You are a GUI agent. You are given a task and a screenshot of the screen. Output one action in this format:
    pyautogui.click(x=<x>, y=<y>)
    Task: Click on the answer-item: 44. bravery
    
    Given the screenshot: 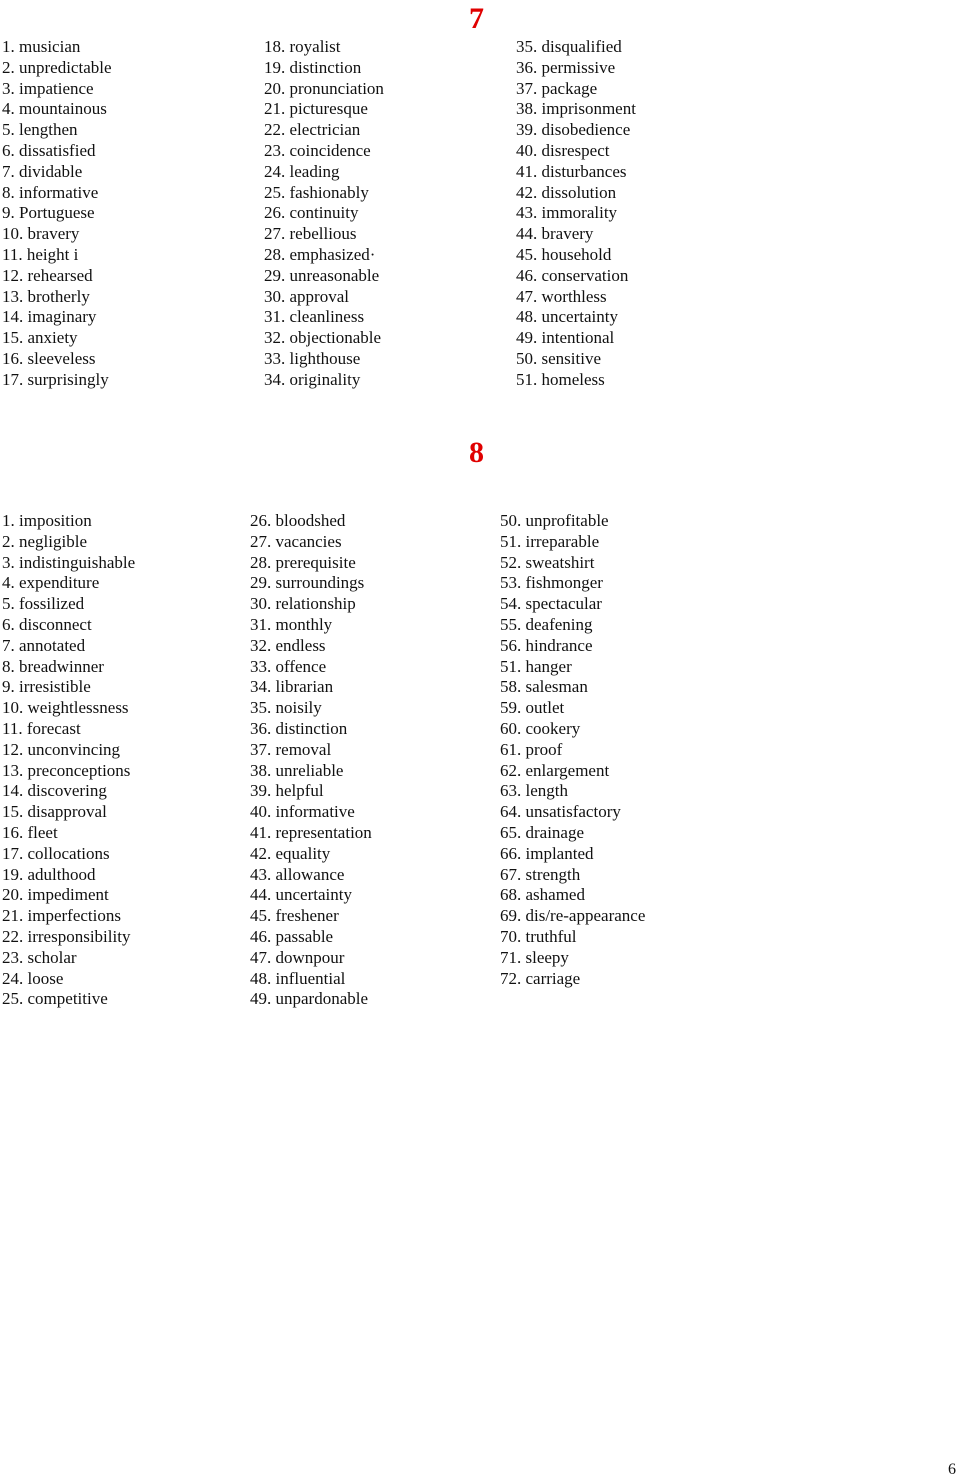 What is the action you would take?
    pyautogui.click(x=555, y=234)
    